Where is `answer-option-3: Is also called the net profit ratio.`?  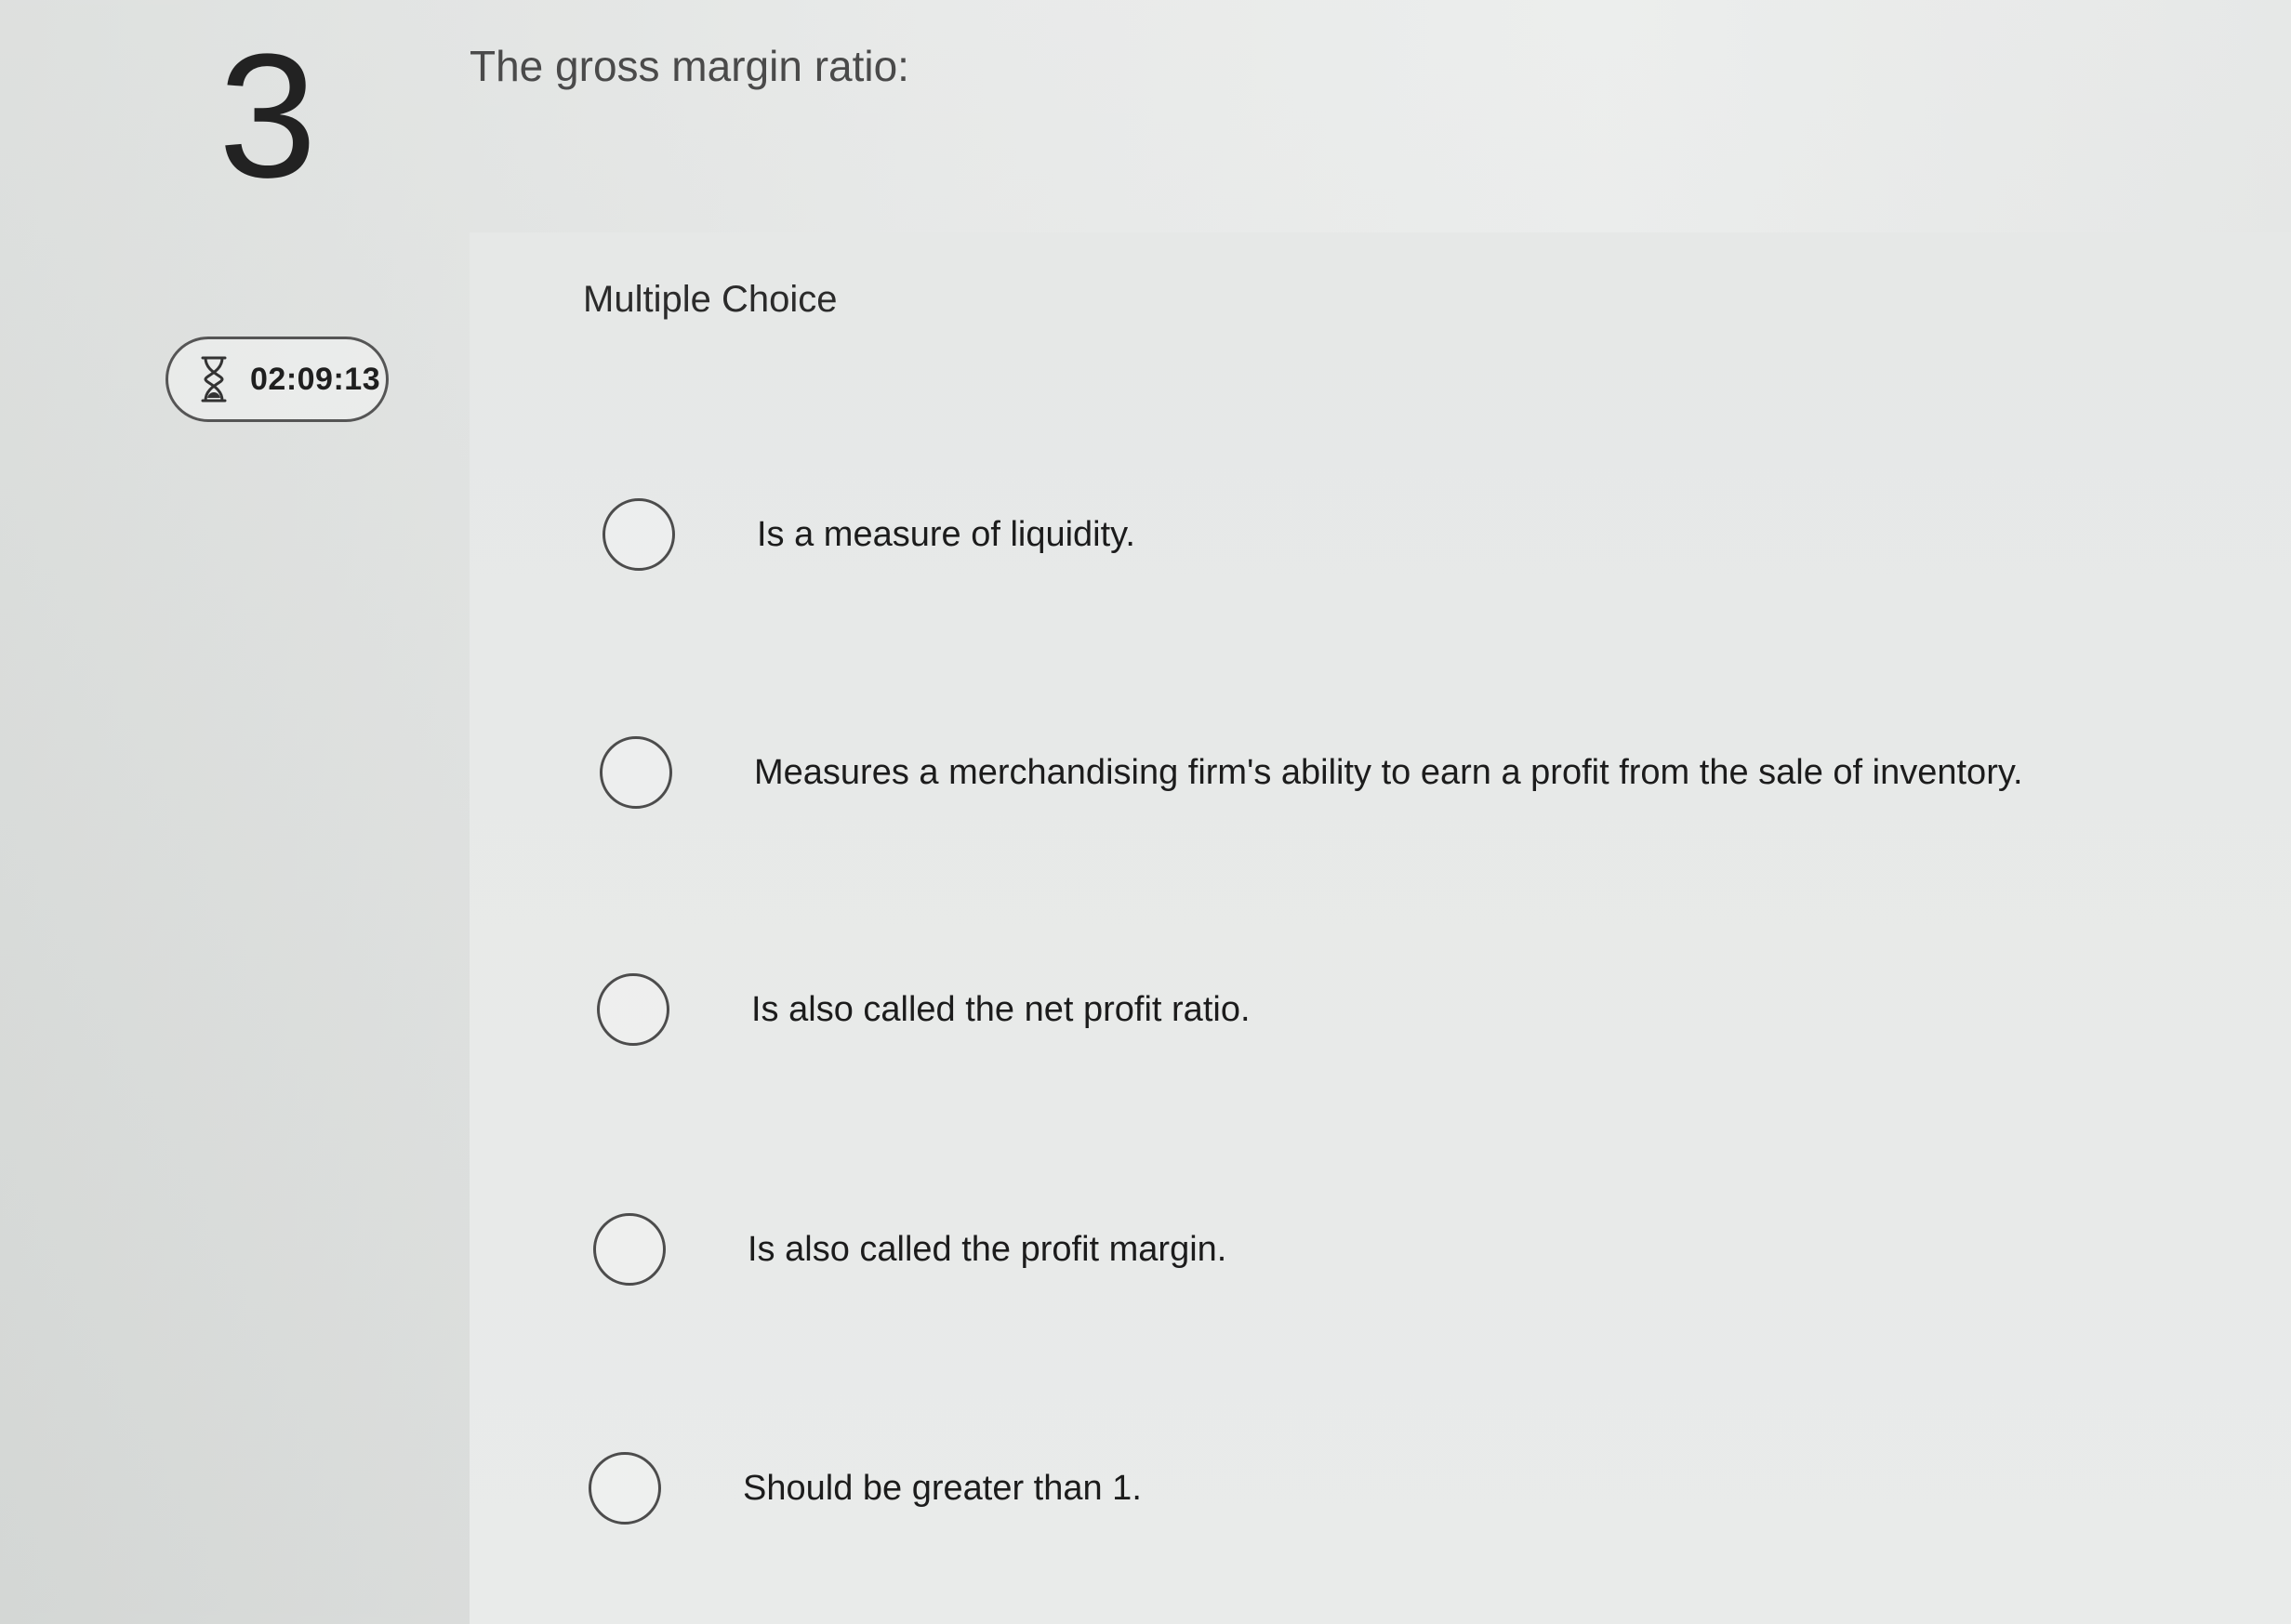
answer-option-3: Is also called the net profit ratio. is located at coordinates (924, 1010).